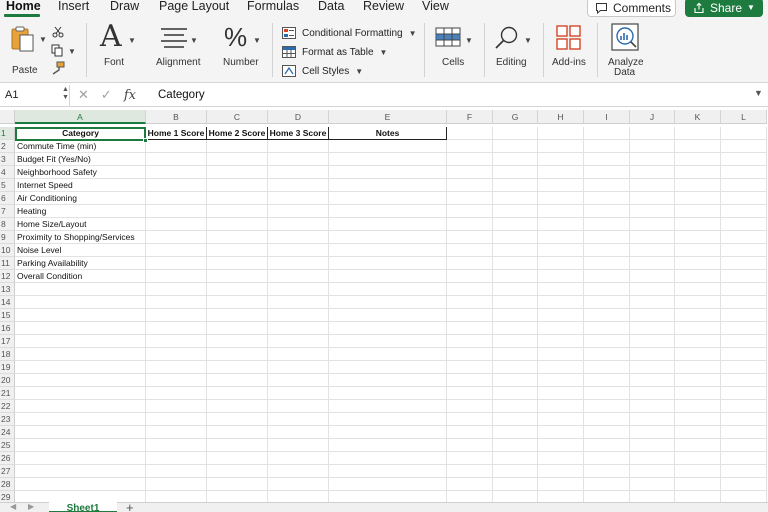  What do you see at coordinates (388, 172) in the screenshot?
I see `cell-e4` at bounding box center [388, 172].